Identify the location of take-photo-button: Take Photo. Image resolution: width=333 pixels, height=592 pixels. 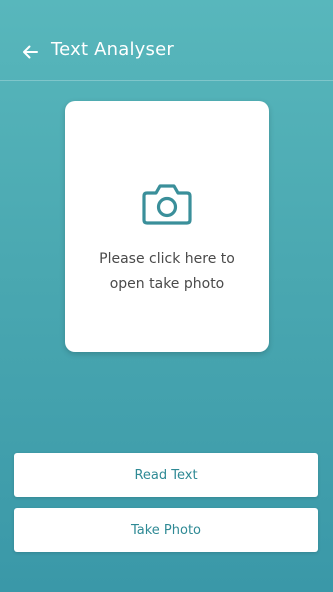
(166, 530).